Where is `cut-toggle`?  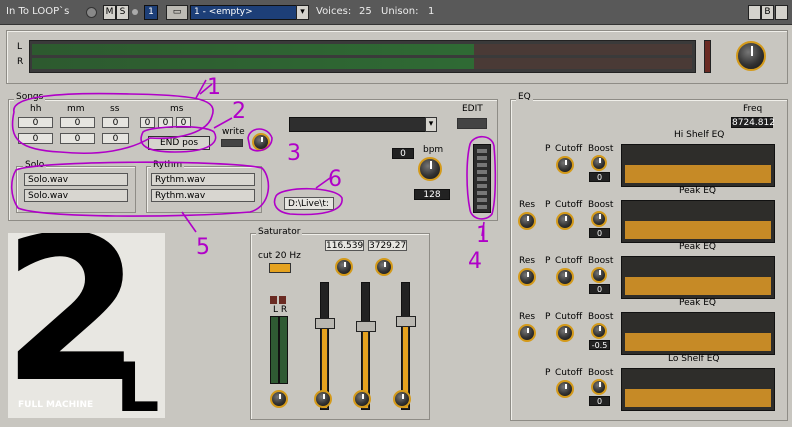
cut-toggle is located at coordinates (280, 268).